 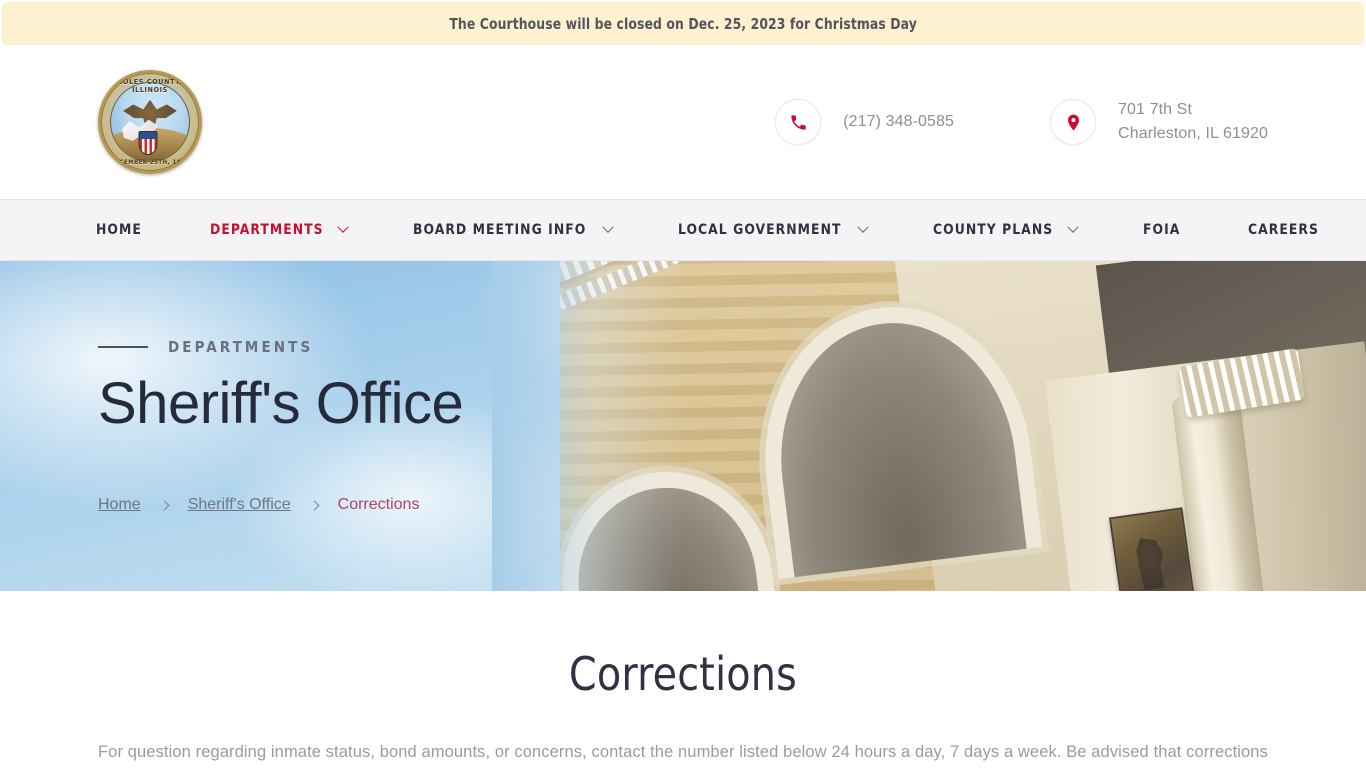 I want to click on nav-item-departments: DEPARTMENTS, so click(x=278, y=229).